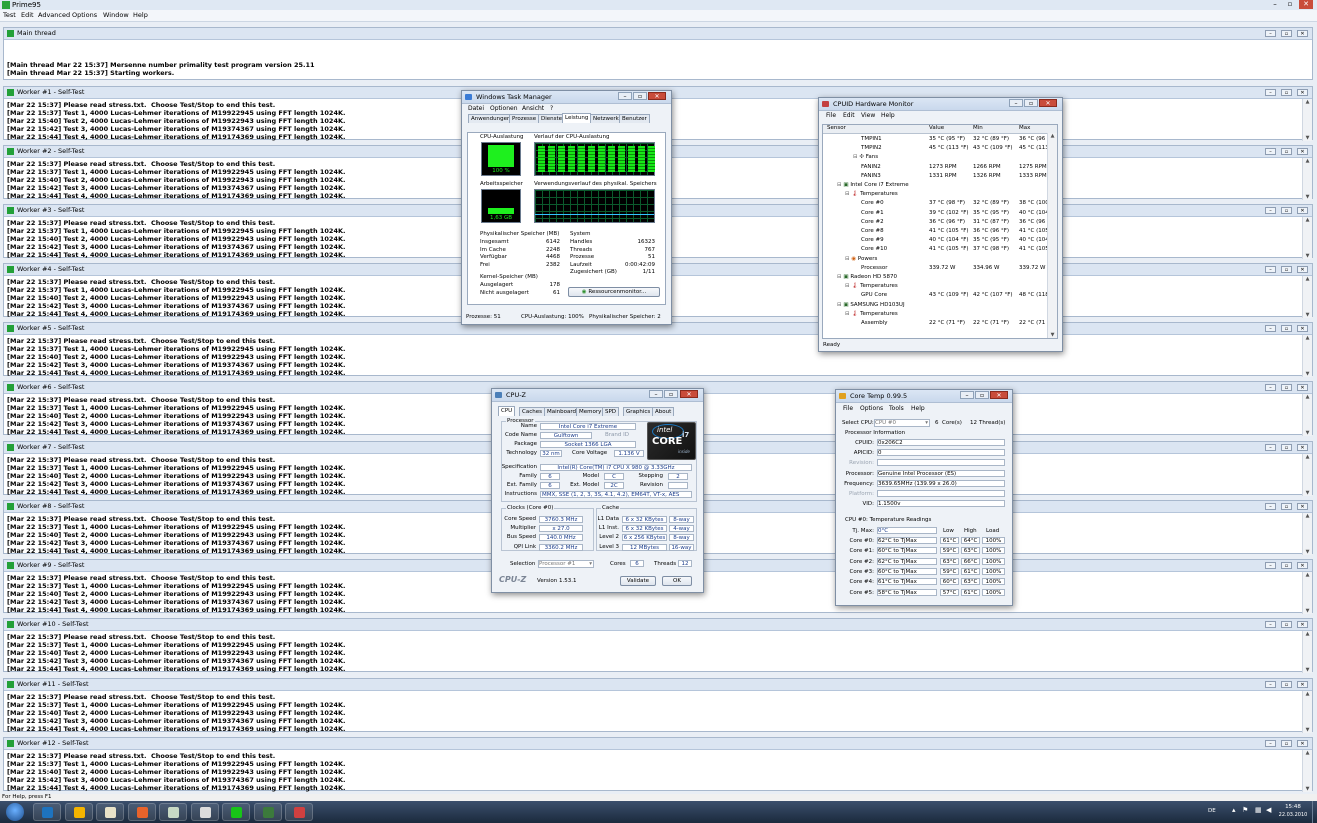  I want to click on tab-dienste: Dienste, so click(552, 118).